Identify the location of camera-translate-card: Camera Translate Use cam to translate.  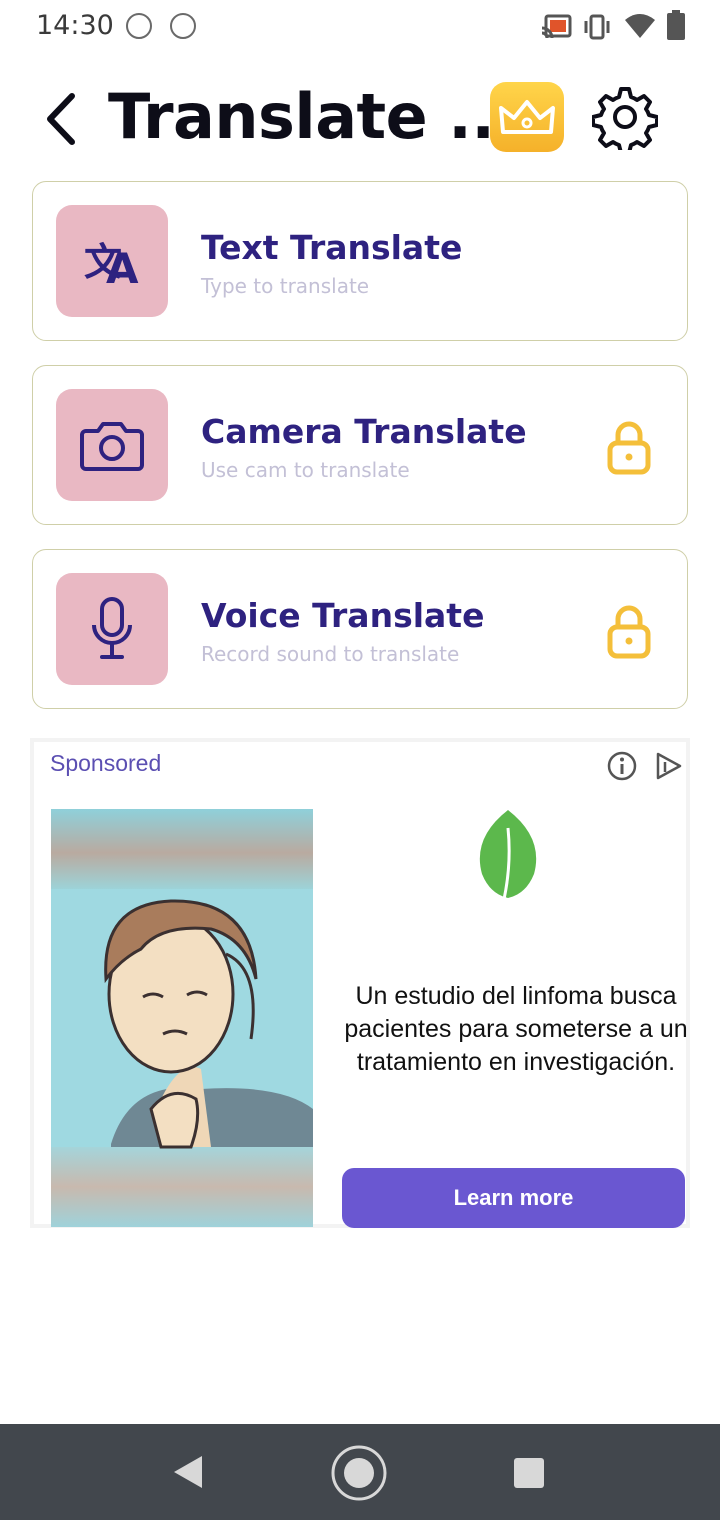
(360, 445).